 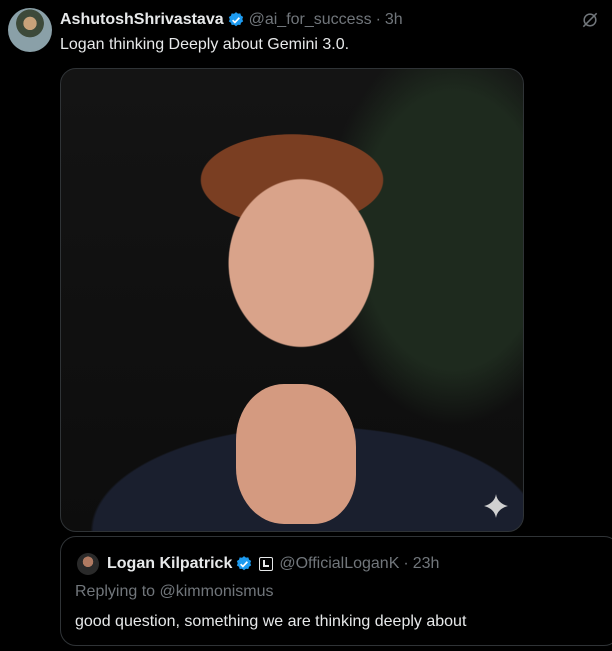 I want to click on tweet-text: Logan thinking Deeply about Gemini 3.0., so click(x=205, y=44).